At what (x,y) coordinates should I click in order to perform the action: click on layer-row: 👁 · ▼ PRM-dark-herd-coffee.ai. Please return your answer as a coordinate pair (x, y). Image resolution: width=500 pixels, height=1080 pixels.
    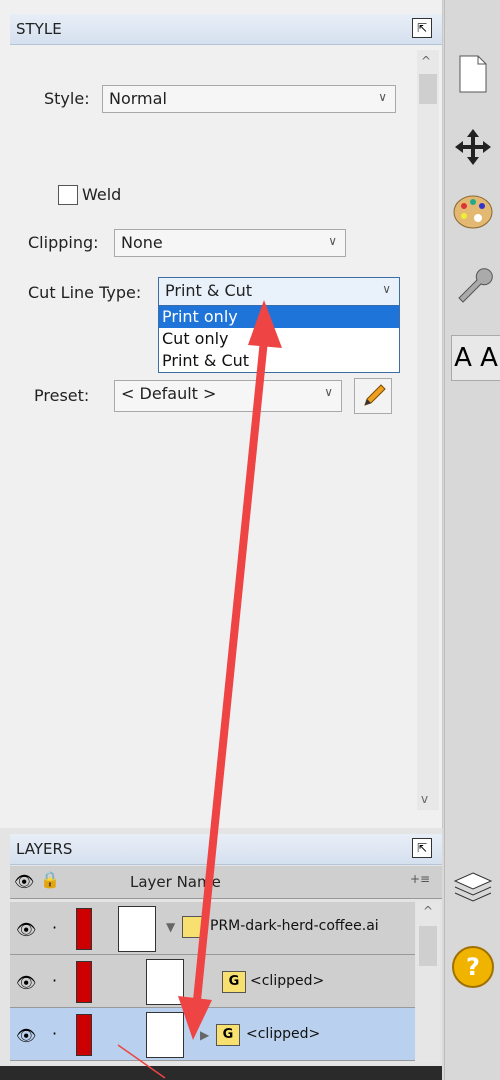
    Looking at the image, I should click on (212, 928).